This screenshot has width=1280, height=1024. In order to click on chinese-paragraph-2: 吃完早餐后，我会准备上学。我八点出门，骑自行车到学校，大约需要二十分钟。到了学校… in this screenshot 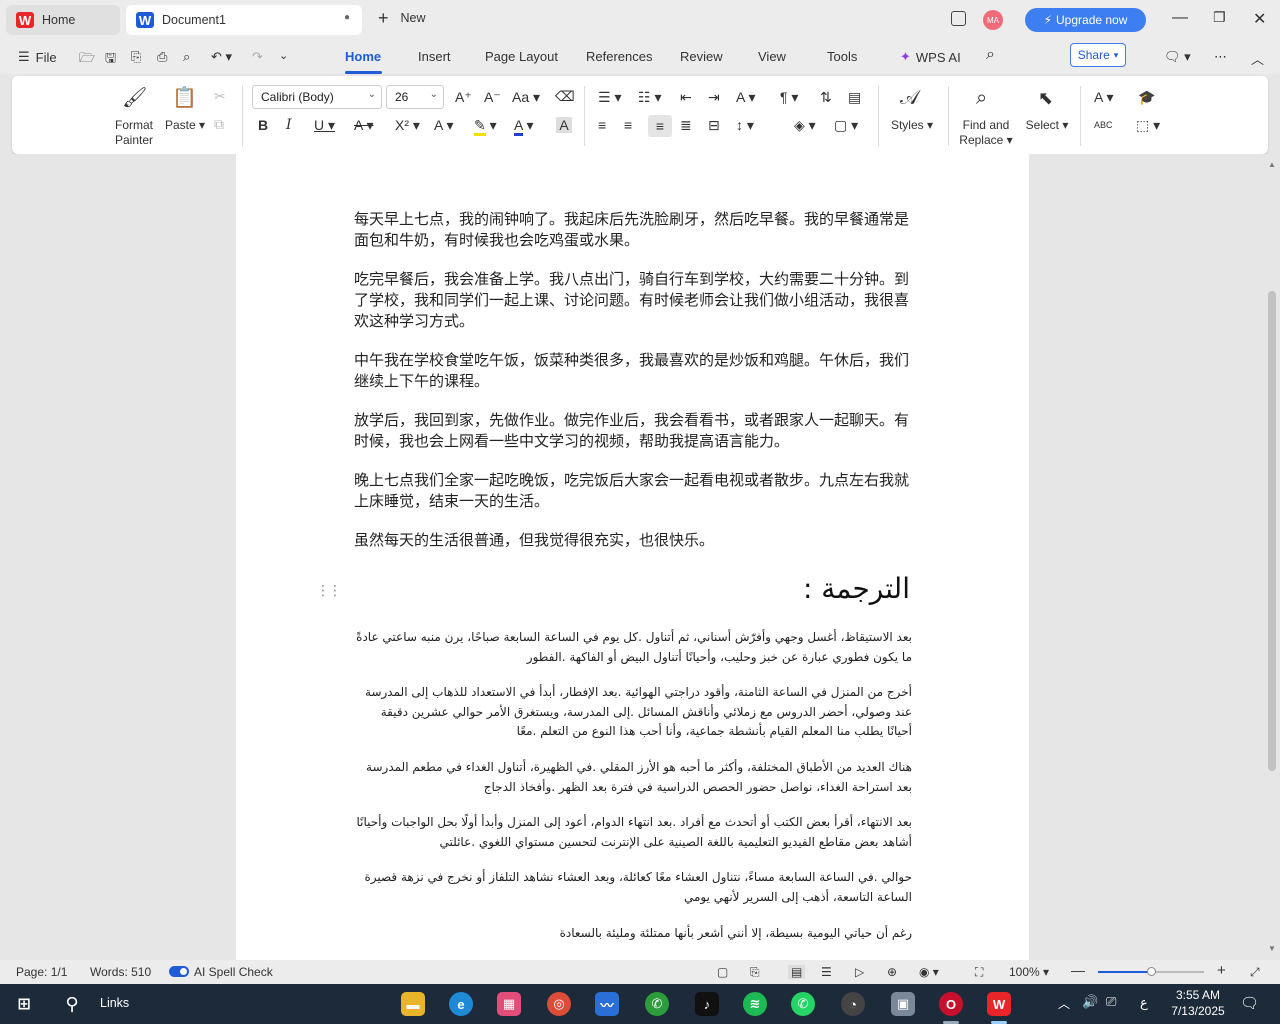, I will do `click(634, 300)`.